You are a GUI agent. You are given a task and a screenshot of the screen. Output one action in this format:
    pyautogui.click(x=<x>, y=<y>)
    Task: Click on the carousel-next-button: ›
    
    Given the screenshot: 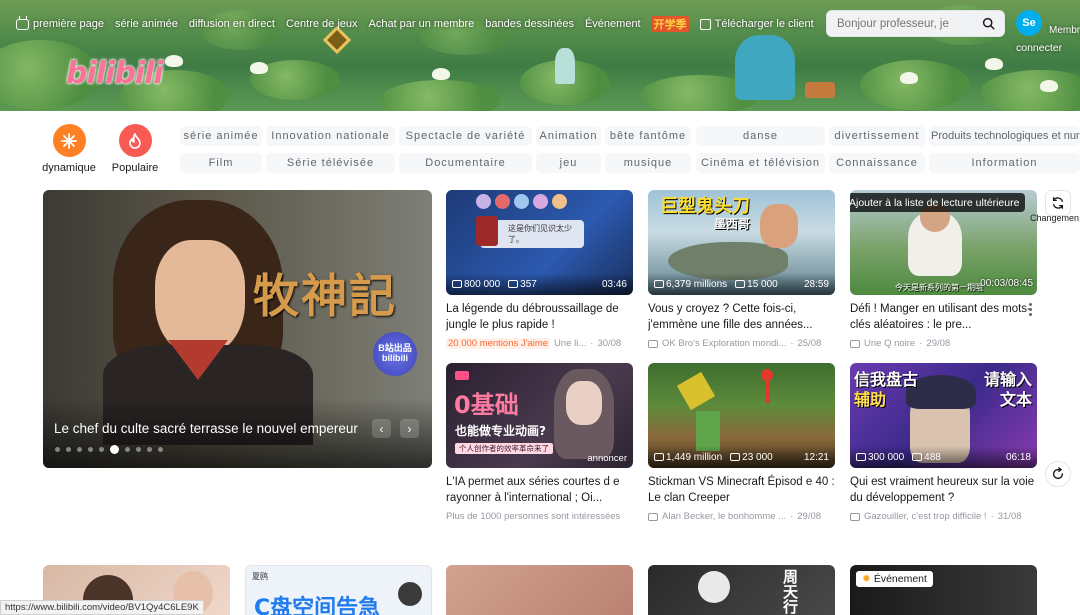 What is the action you would take?
    pyautogui.click(x=409, y=428)
    